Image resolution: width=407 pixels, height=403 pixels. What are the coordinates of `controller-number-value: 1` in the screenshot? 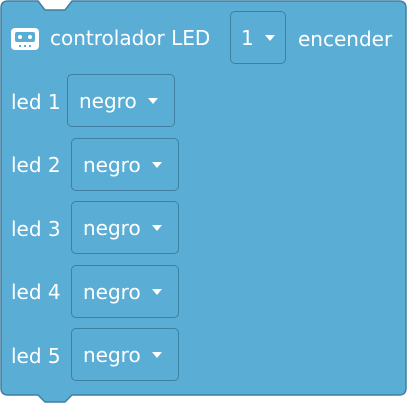 It's located at (247, 37).